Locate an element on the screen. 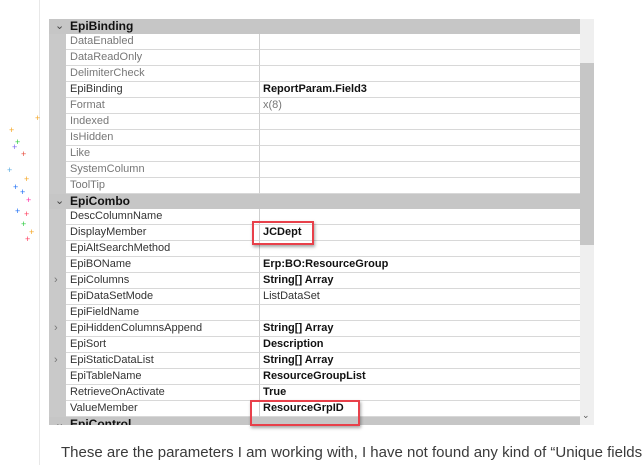 This screenshot has width=642, height=465. property-row: EpiBOName Erp:BO:ResourceGroup is located at coordinates (314, 265).